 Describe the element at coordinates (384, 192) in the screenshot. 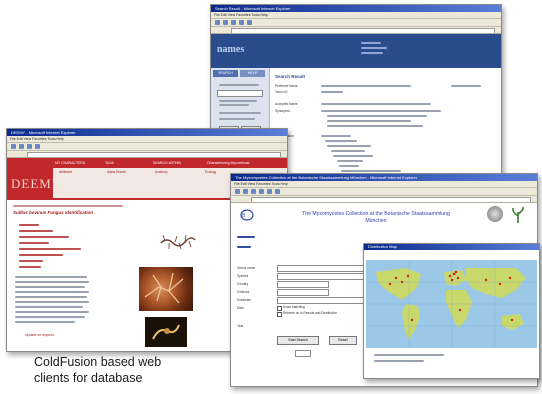

I see `myxo-toolbar` at that location.